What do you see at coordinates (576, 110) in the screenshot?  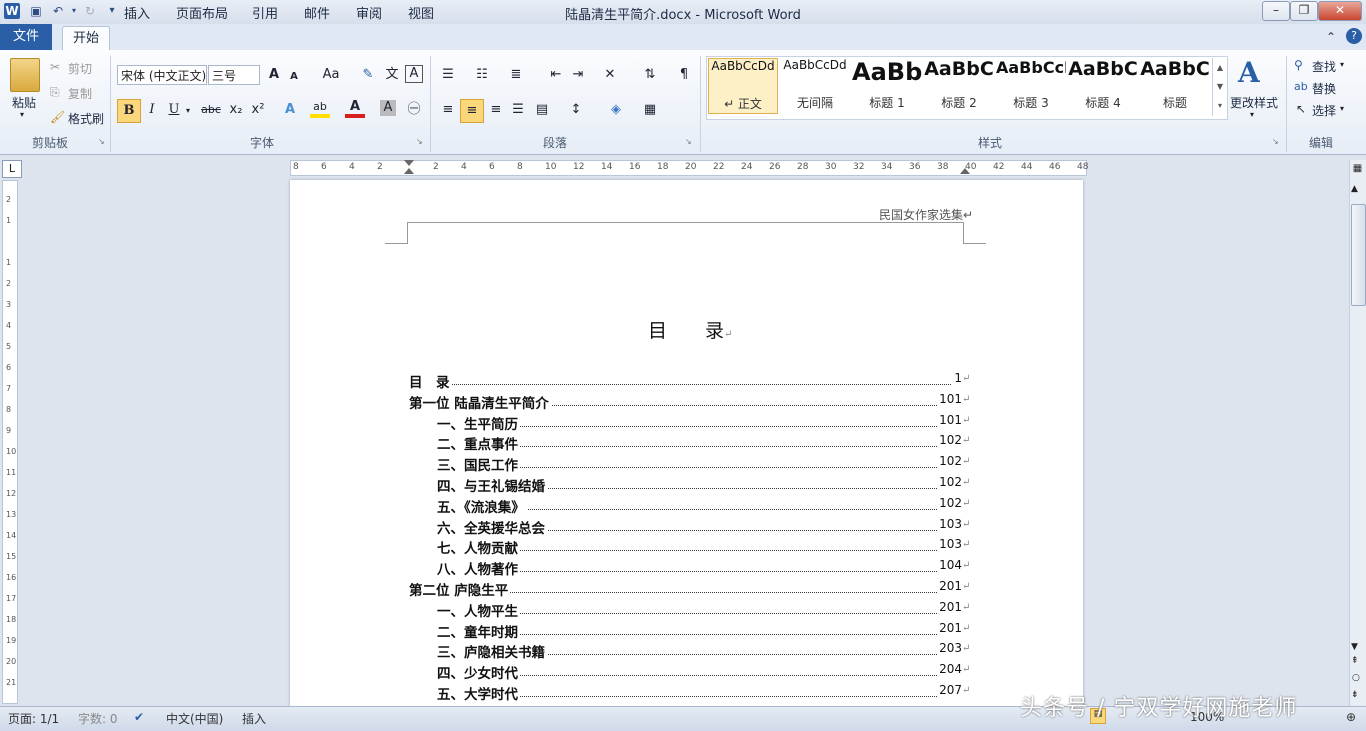 I see `line-spacing-icon: ↕` at bounding box center [576, 110].